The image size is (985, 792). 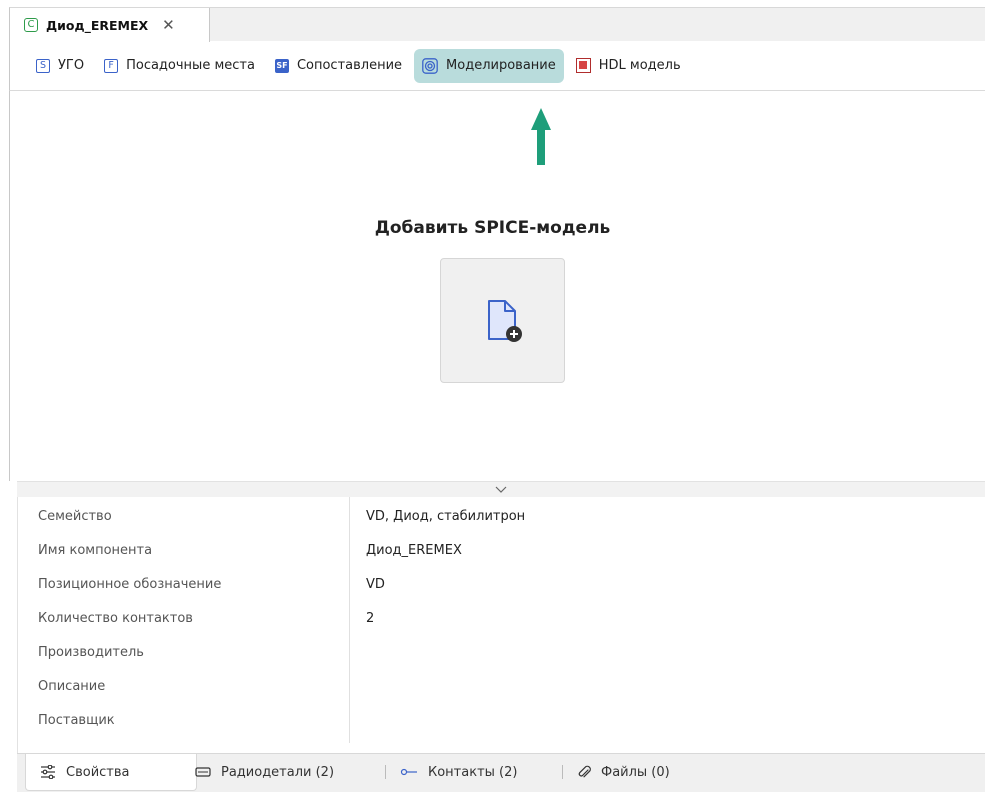 I want to click on tab-simulation: Моделирование, so click(x=489, y=65).